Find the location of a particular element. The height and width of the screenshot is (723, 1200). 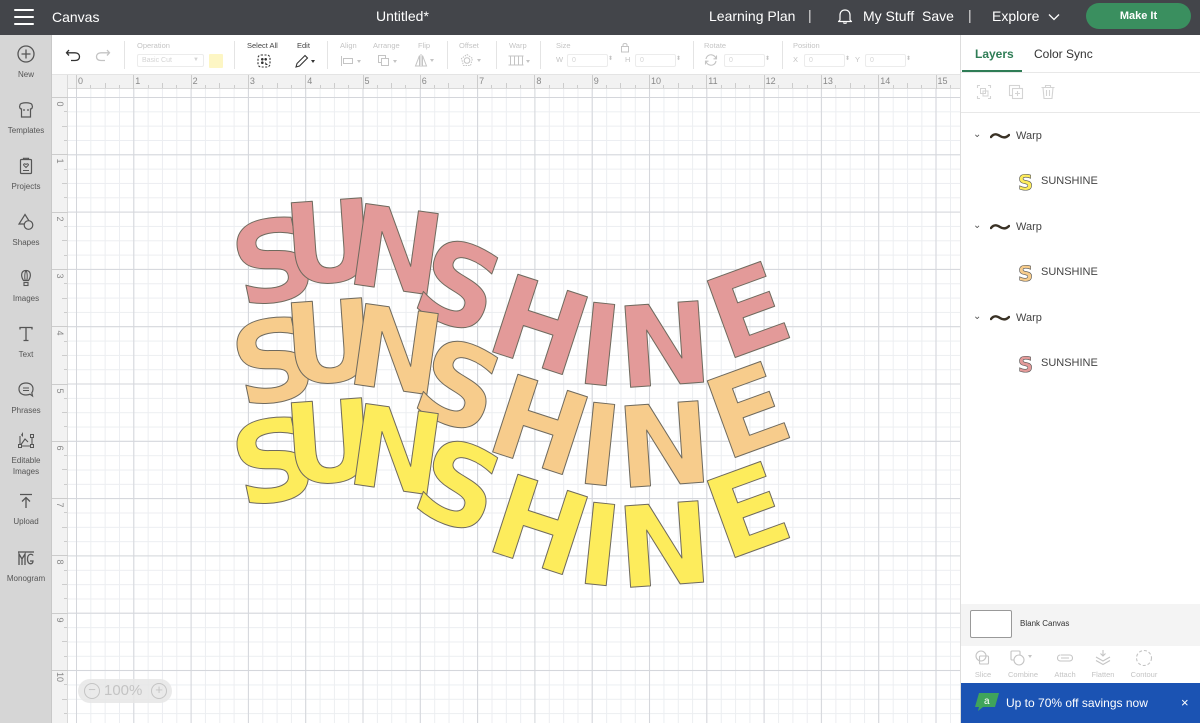

zoom-out-button: − is located at coordinates (92, 691).